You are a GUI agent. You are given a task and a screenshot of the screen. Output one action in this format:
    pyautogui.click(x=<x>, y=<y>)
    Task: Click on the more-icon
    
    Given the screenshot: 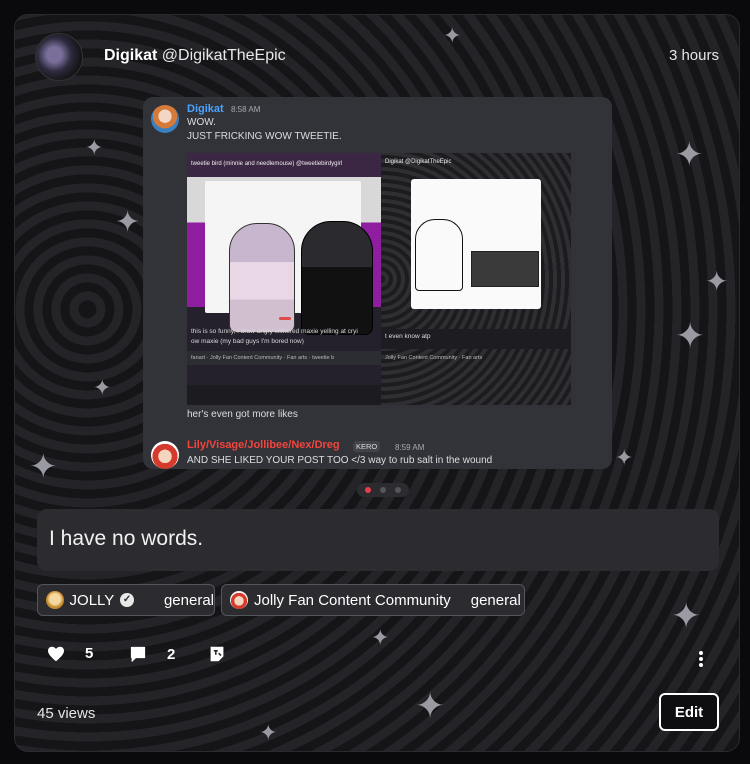 What is the action you would take?
    pyautogui.click(x=701, y=659)
    